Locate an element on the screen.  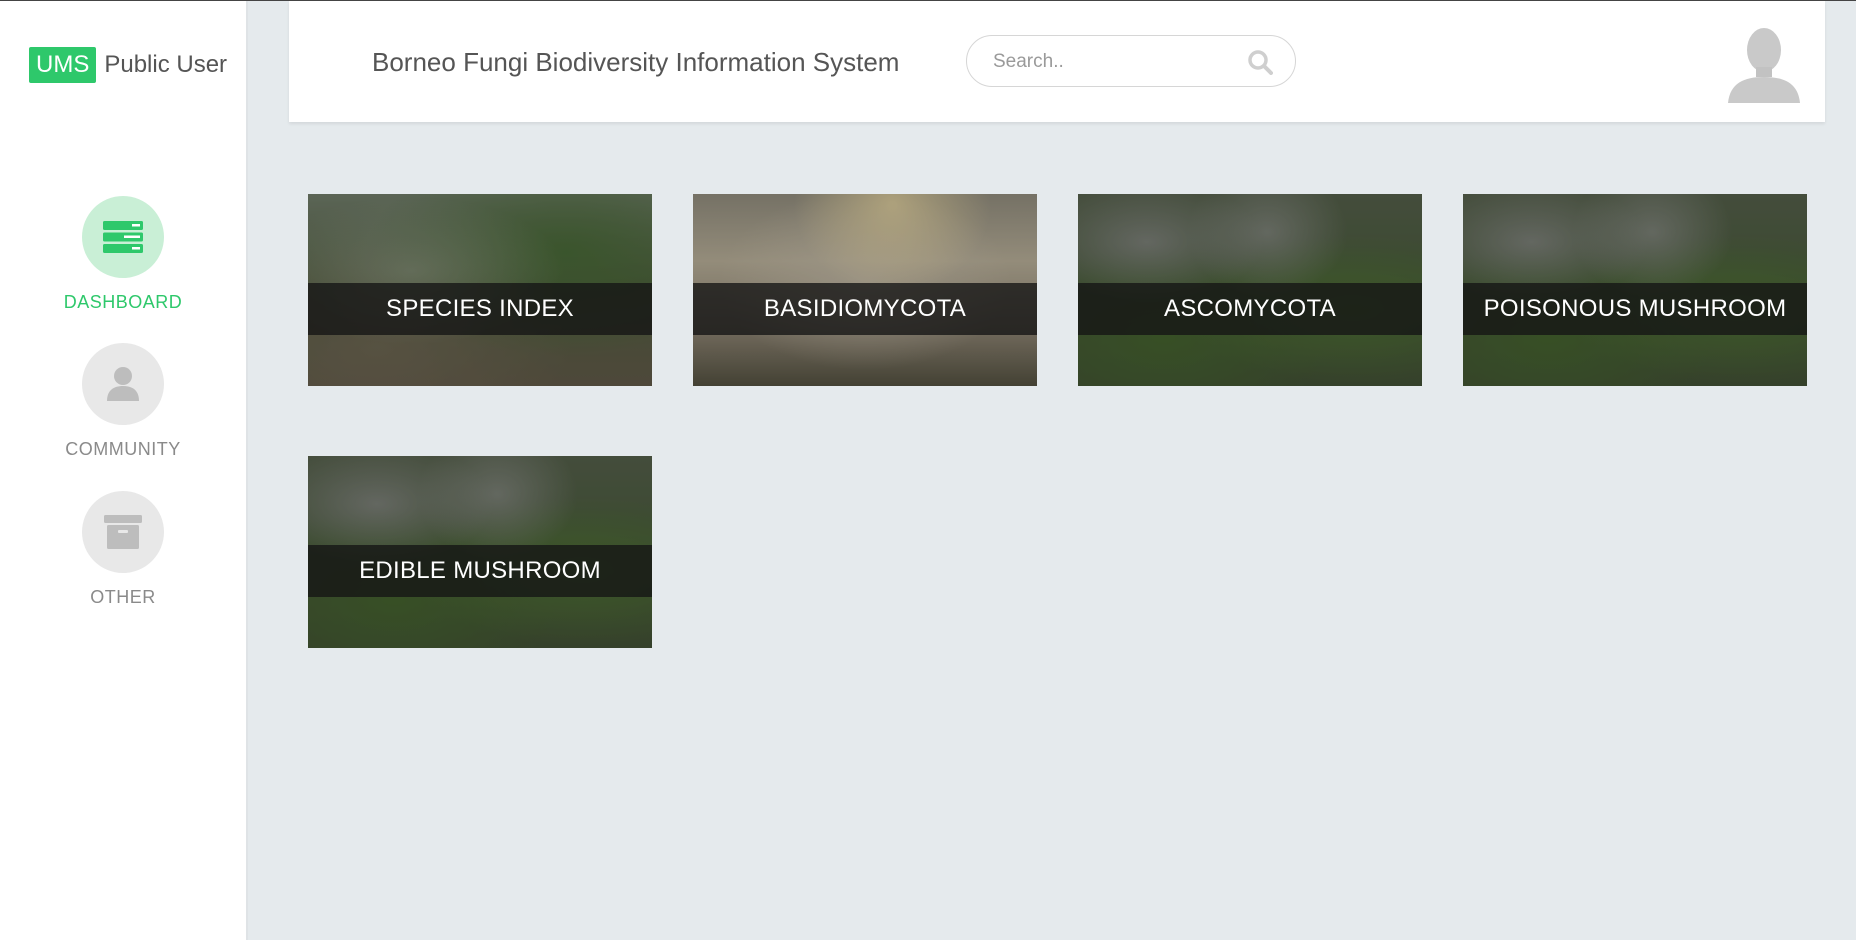
archive-box-icon is located at coordinates (123, 532).